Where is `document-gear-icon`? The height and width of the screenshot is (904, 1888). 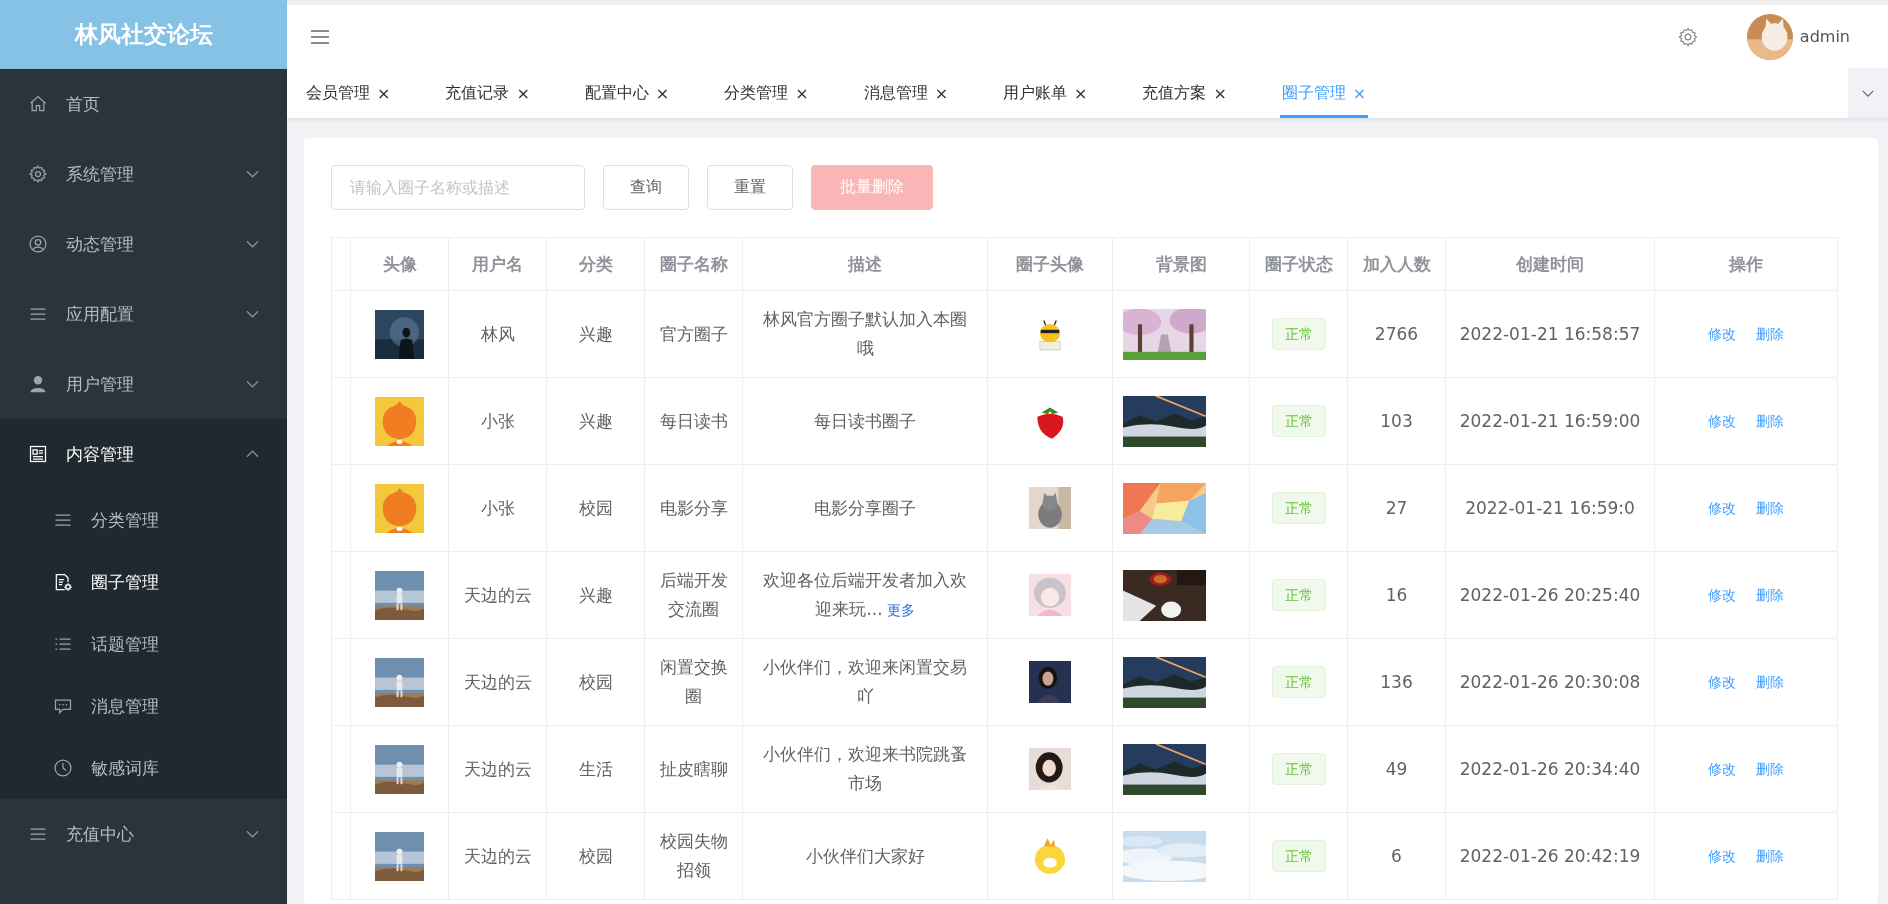 document-gear-icon is located at coordinates (63, 582).